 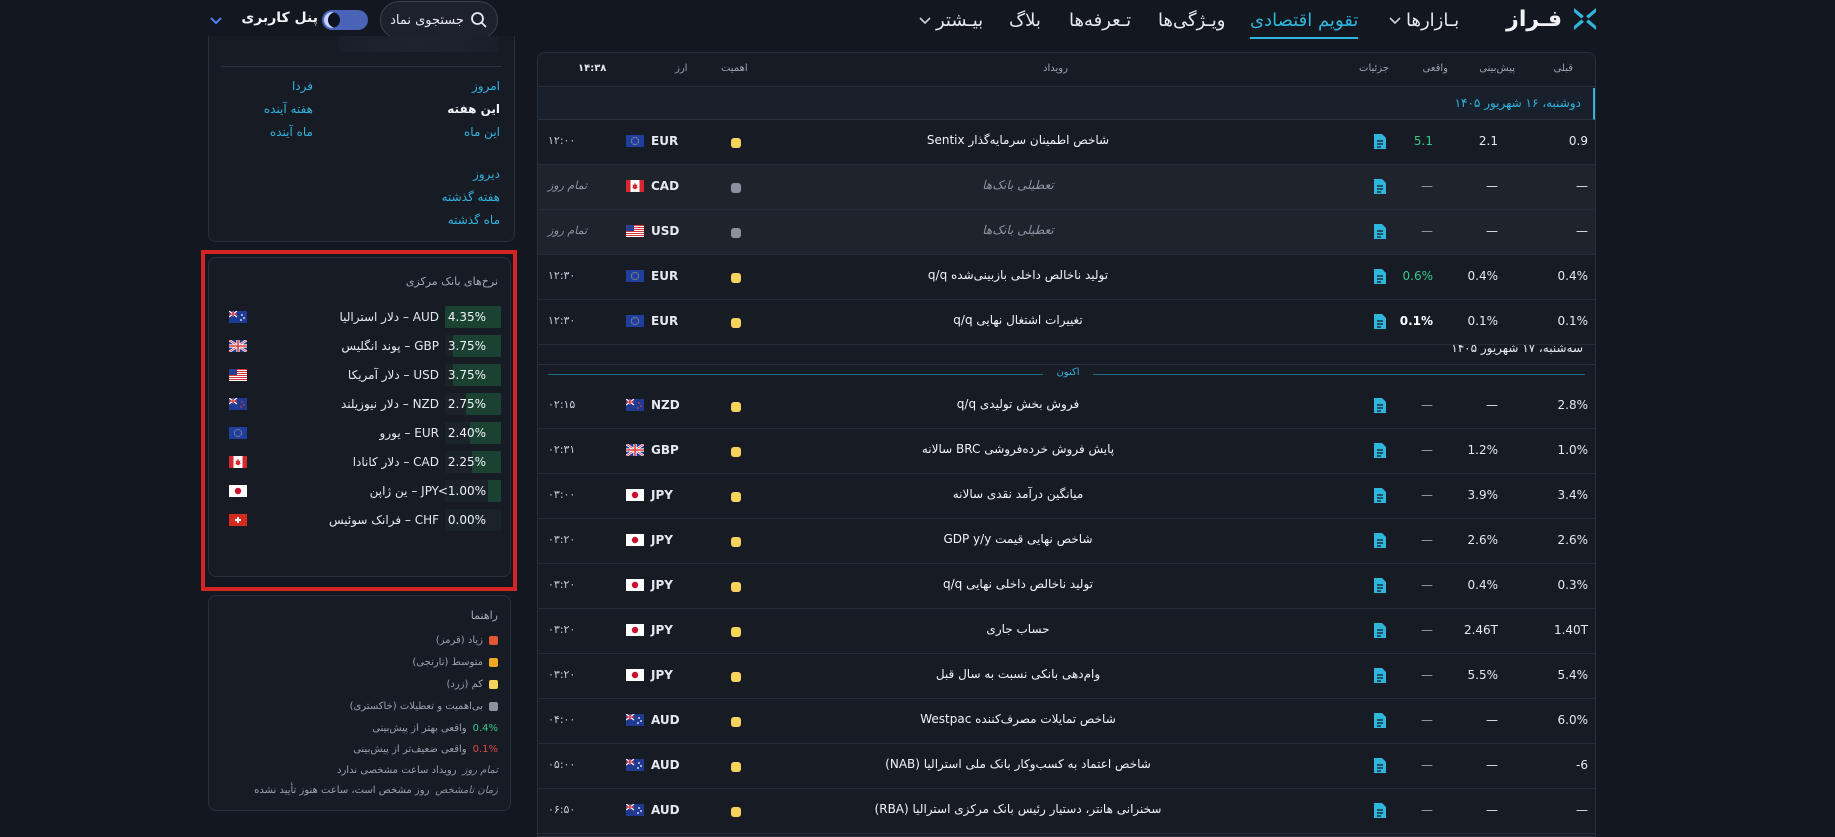 I want to click on chevron-down-icon, so click(x=216, y=20).